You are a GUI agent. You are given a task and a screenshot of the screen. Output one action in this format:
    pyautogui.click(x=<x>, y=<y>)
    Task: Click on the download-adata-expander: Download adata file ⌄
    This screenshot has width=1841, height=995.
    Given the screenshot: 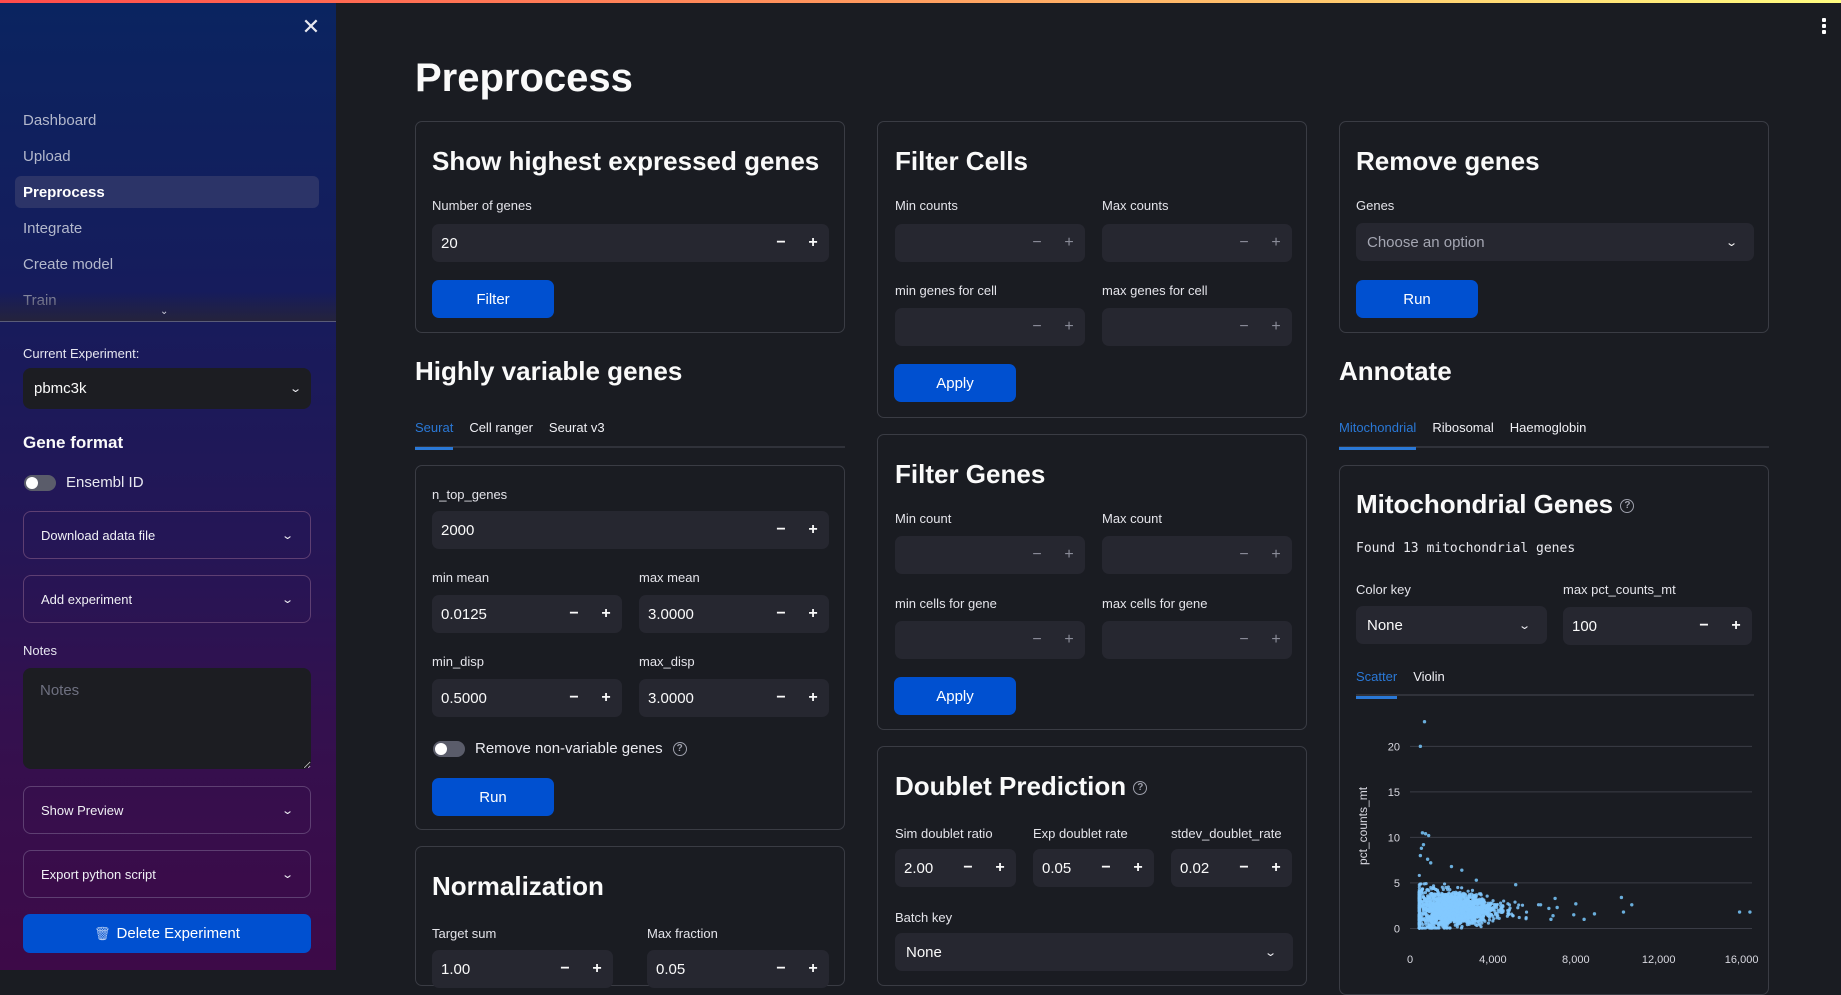 What is the action you would take?
    pyautogui.click(x=167, y=535)
    